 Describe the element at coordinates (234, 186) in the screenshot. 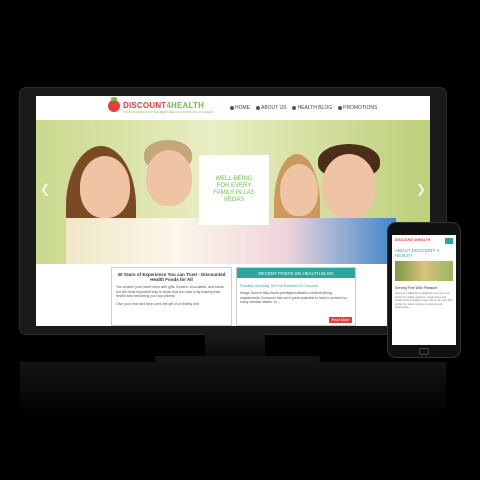

I see `hero-line: FOR EVERY` at that location.